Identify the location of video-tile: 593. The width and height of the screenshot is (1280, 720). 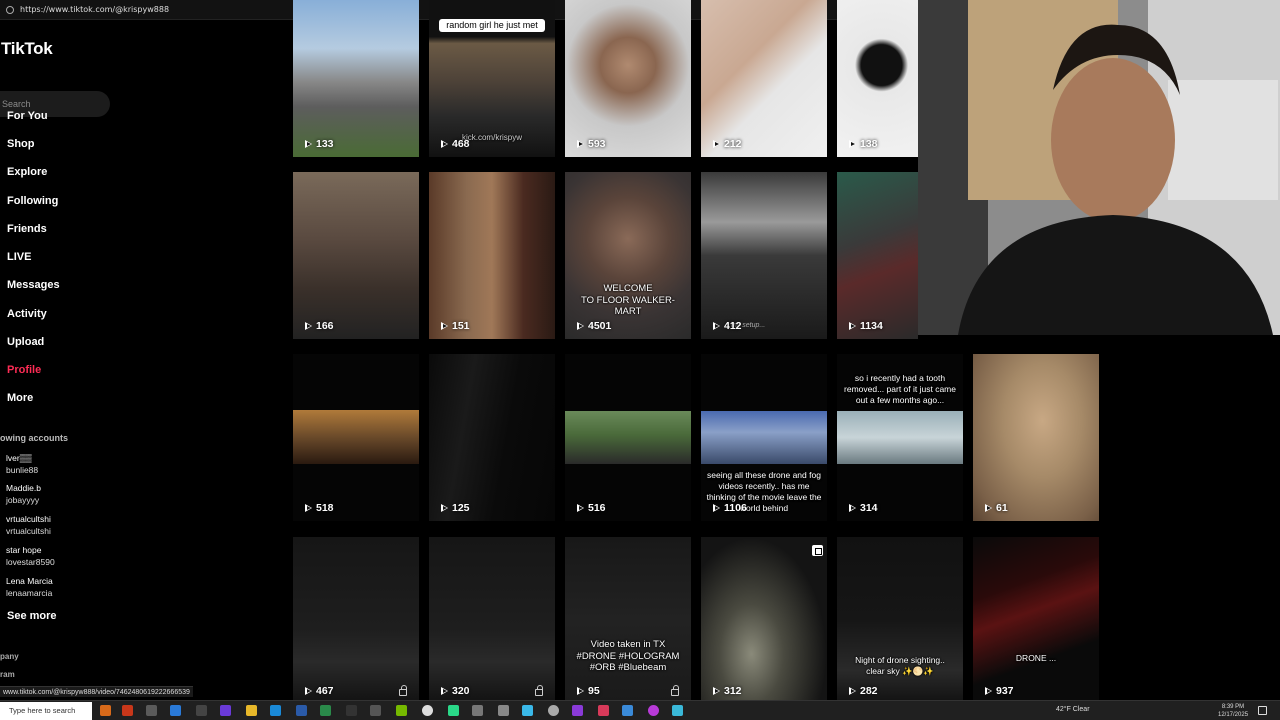
(628, 78).